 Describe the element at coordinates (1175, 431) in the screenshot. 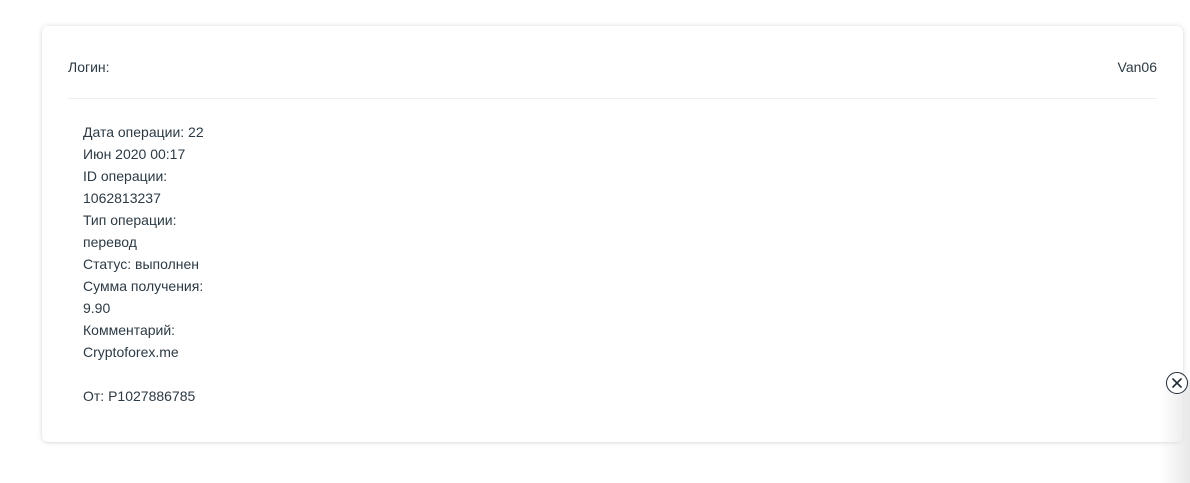

I see `edge-shadow` at that location.